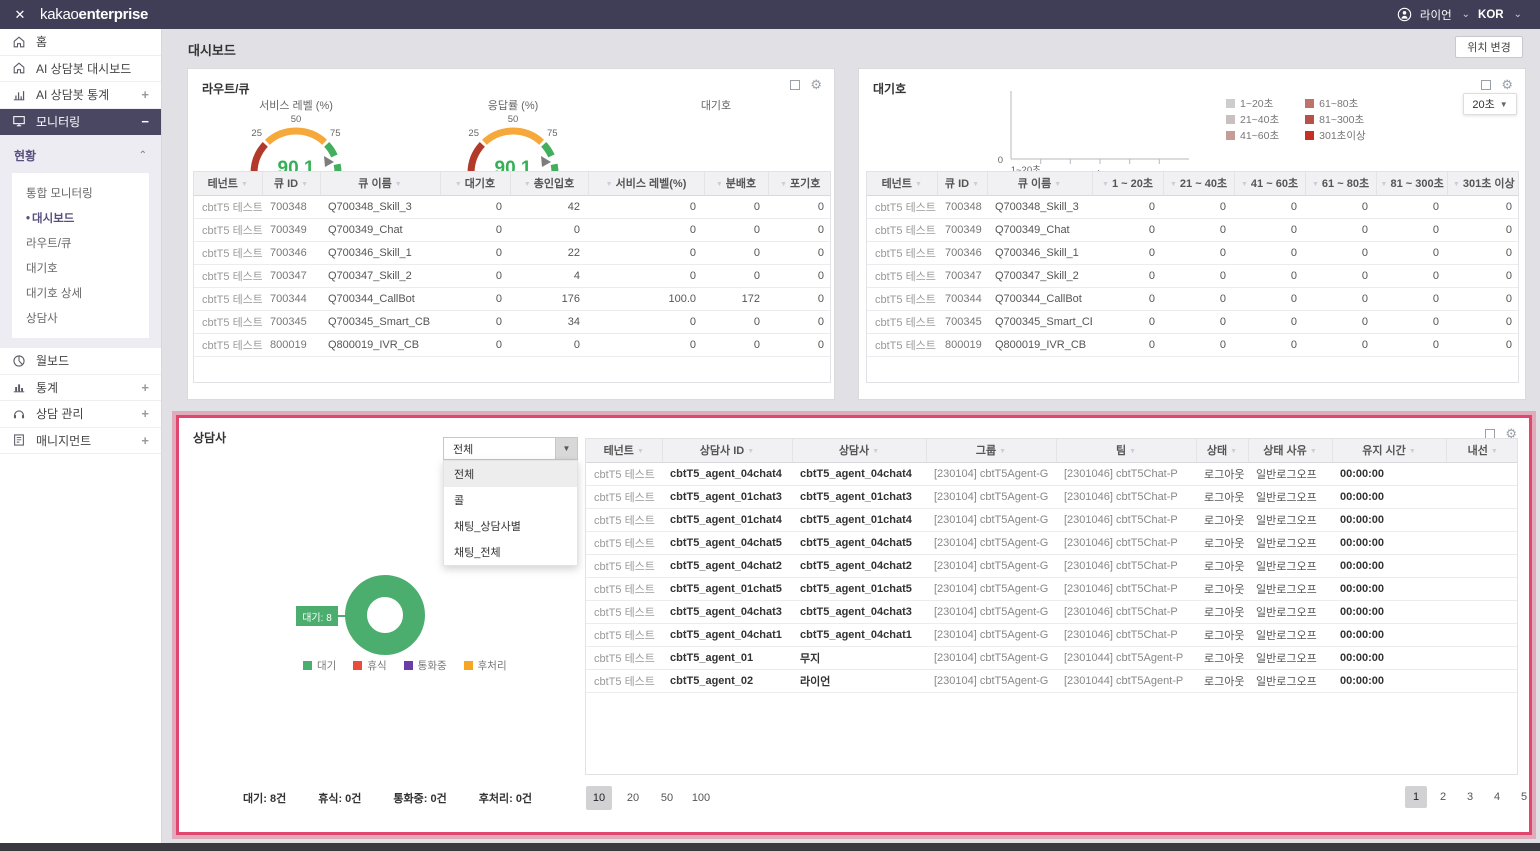  I want to click on column-header: ▼ 41 ~ 60초, so click(1270, 184).